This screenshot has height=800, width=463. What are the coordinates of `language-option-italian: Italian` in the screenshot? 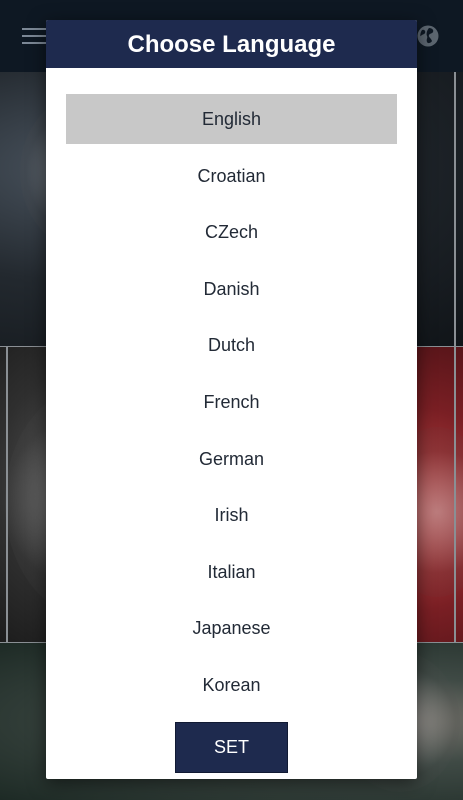 It's located at (231, 572).